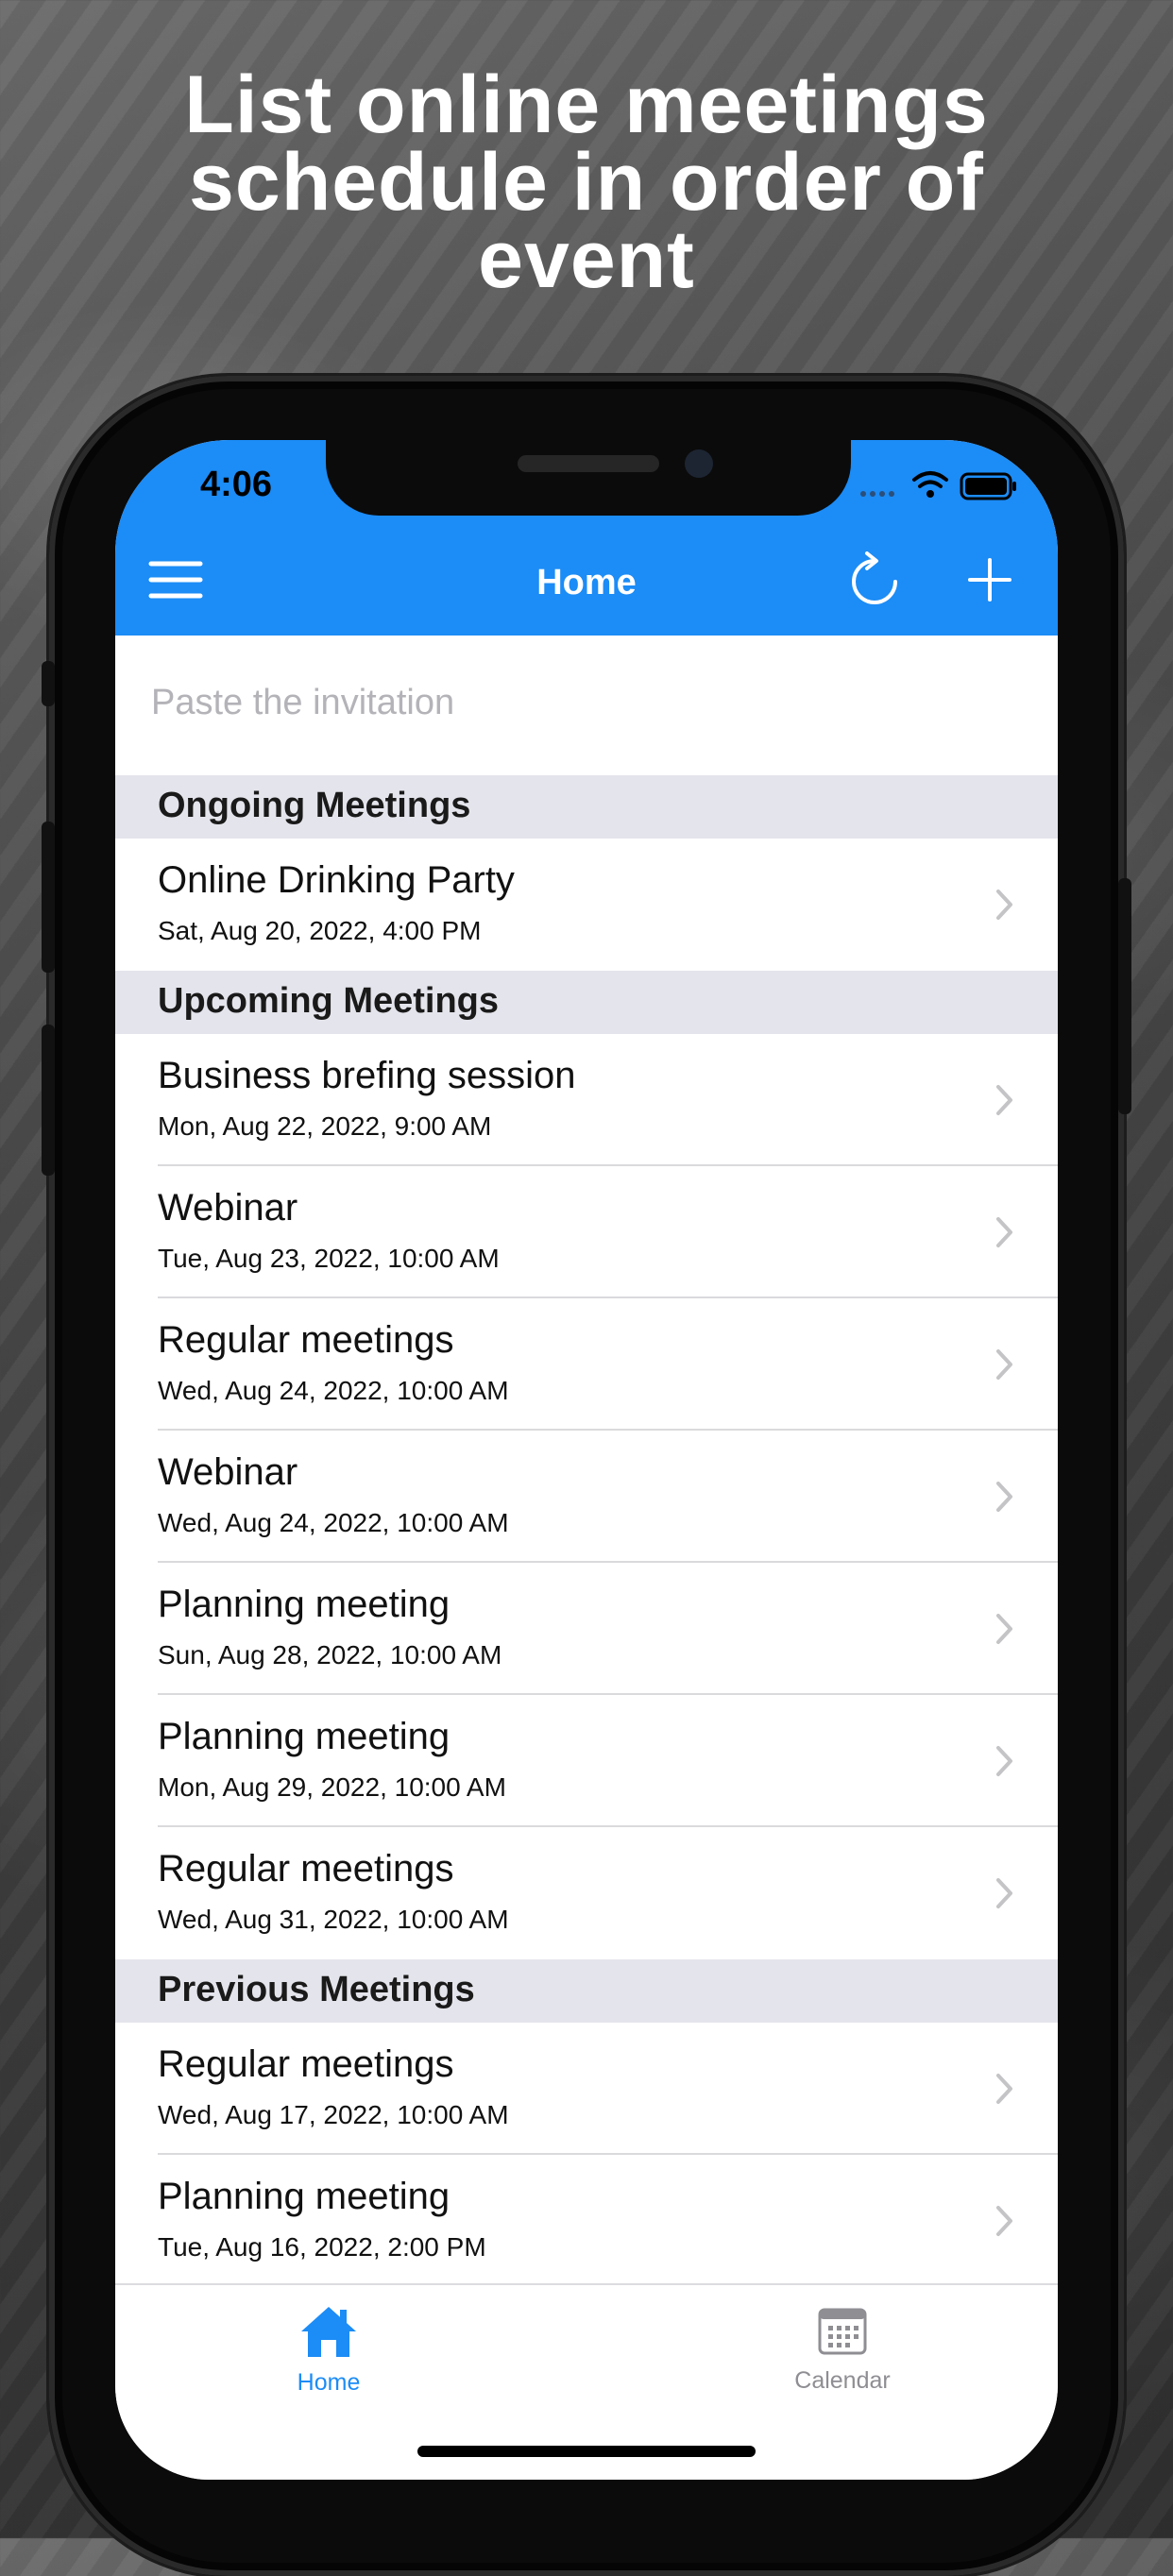  I want to click on mute-switch, so click(48, 683).